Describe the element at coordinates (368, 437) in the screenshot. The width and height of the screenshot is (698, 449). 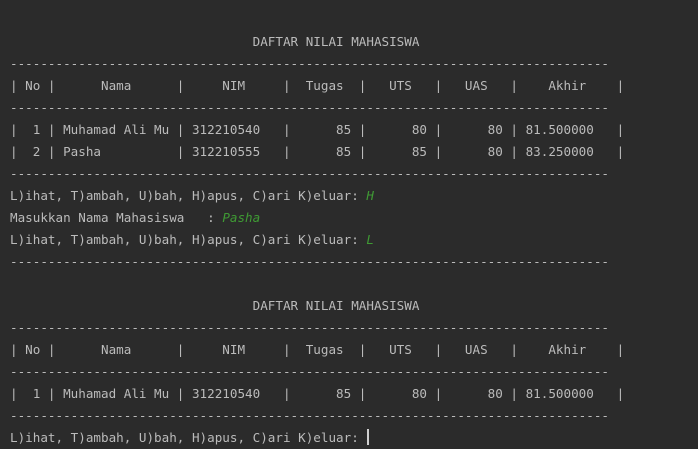
I see `text-cursor` at that location.